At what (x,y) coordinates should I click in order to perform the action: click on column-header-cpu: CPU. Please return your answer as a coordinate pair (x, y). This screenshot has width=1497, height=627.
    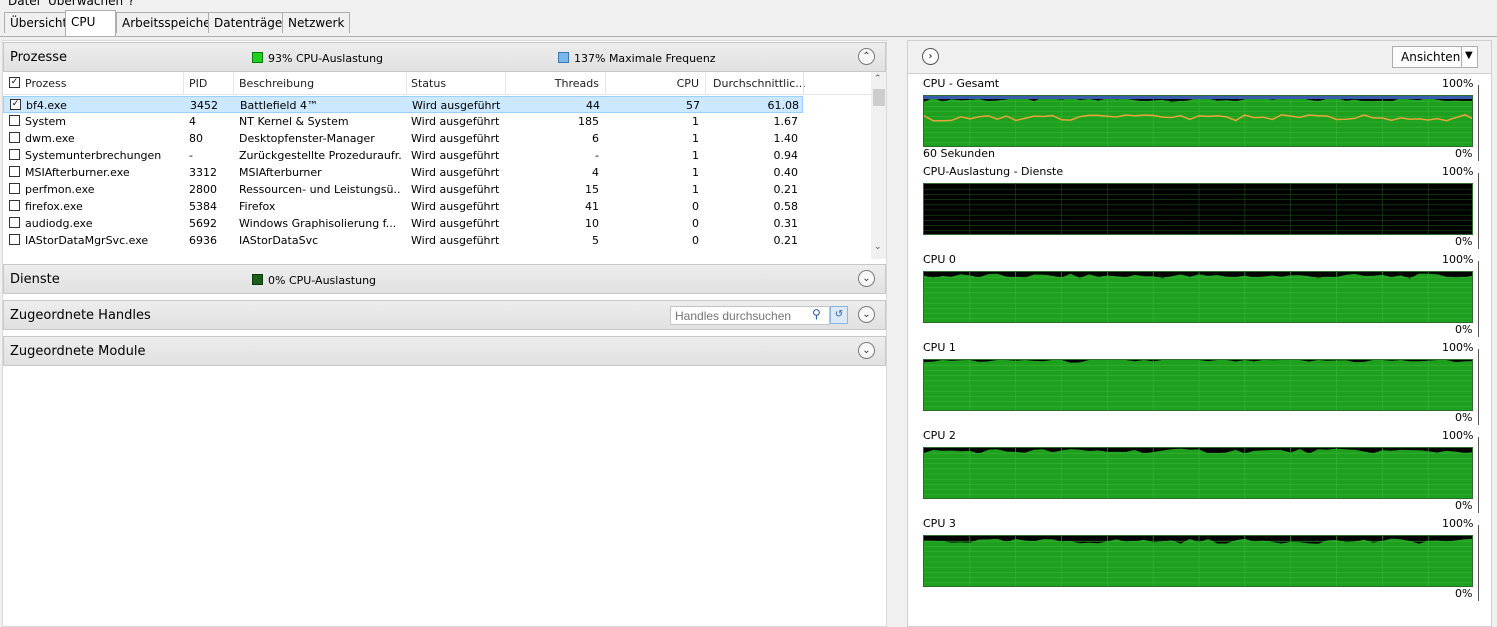
    Looking at the image, I should click on (654, 83).